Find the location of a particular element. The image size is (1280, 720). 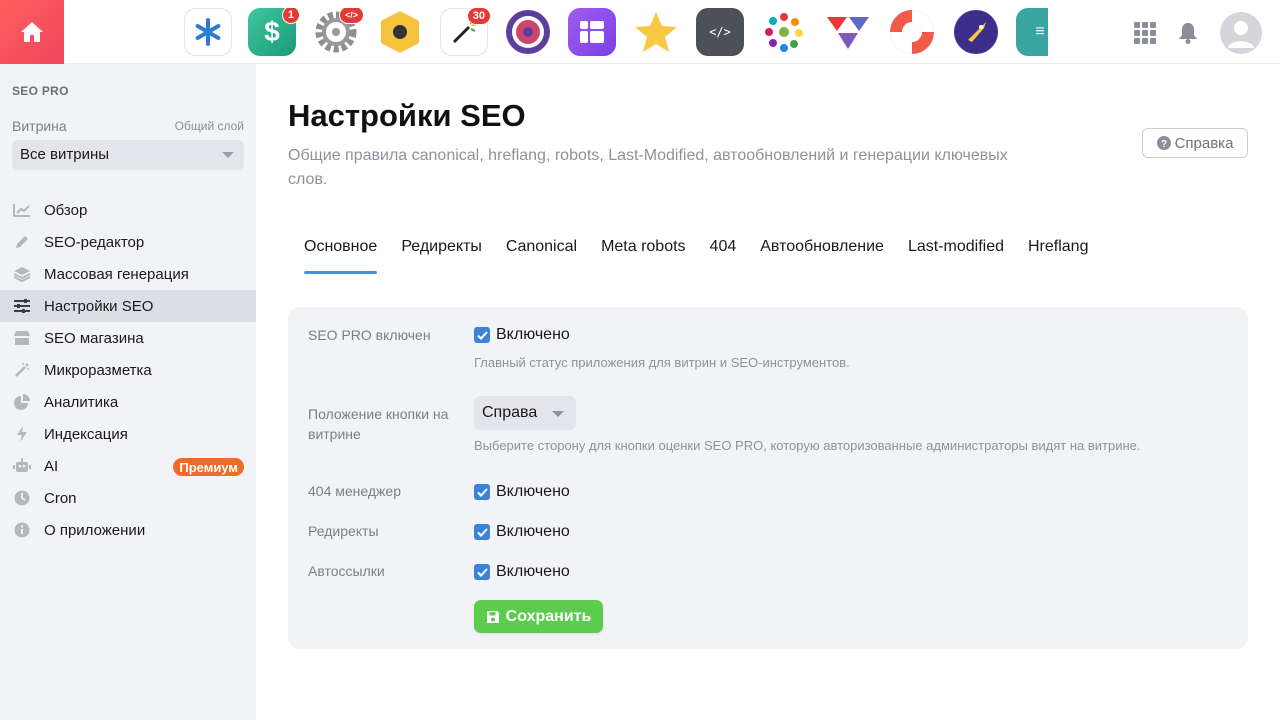

sidebar-item-ai: AI Премиум is located at coordinates (128, 466).